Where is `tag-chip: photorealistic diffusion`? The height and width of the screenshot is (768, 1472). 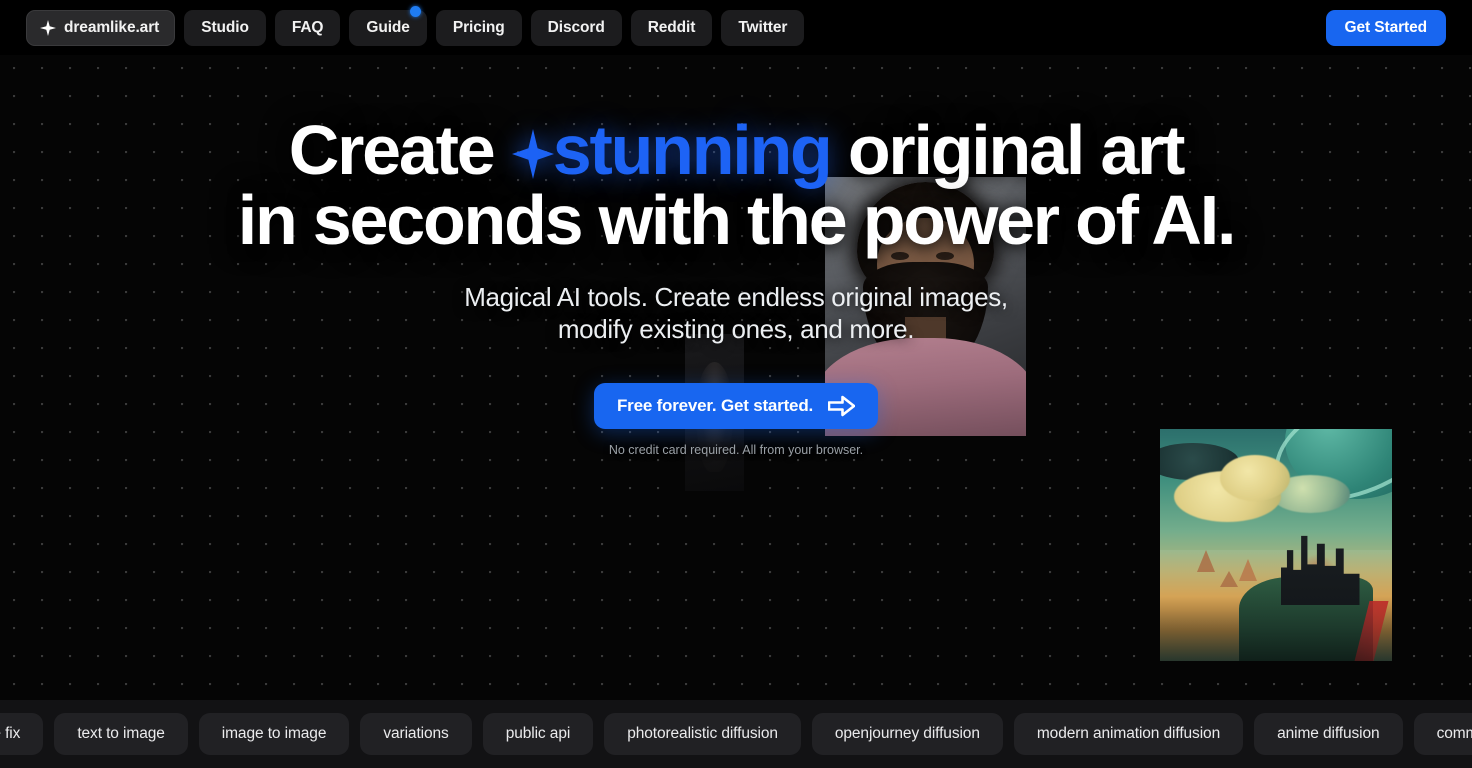 tag-chip: photorealistic diffusion is located at coordinates (702, 734).